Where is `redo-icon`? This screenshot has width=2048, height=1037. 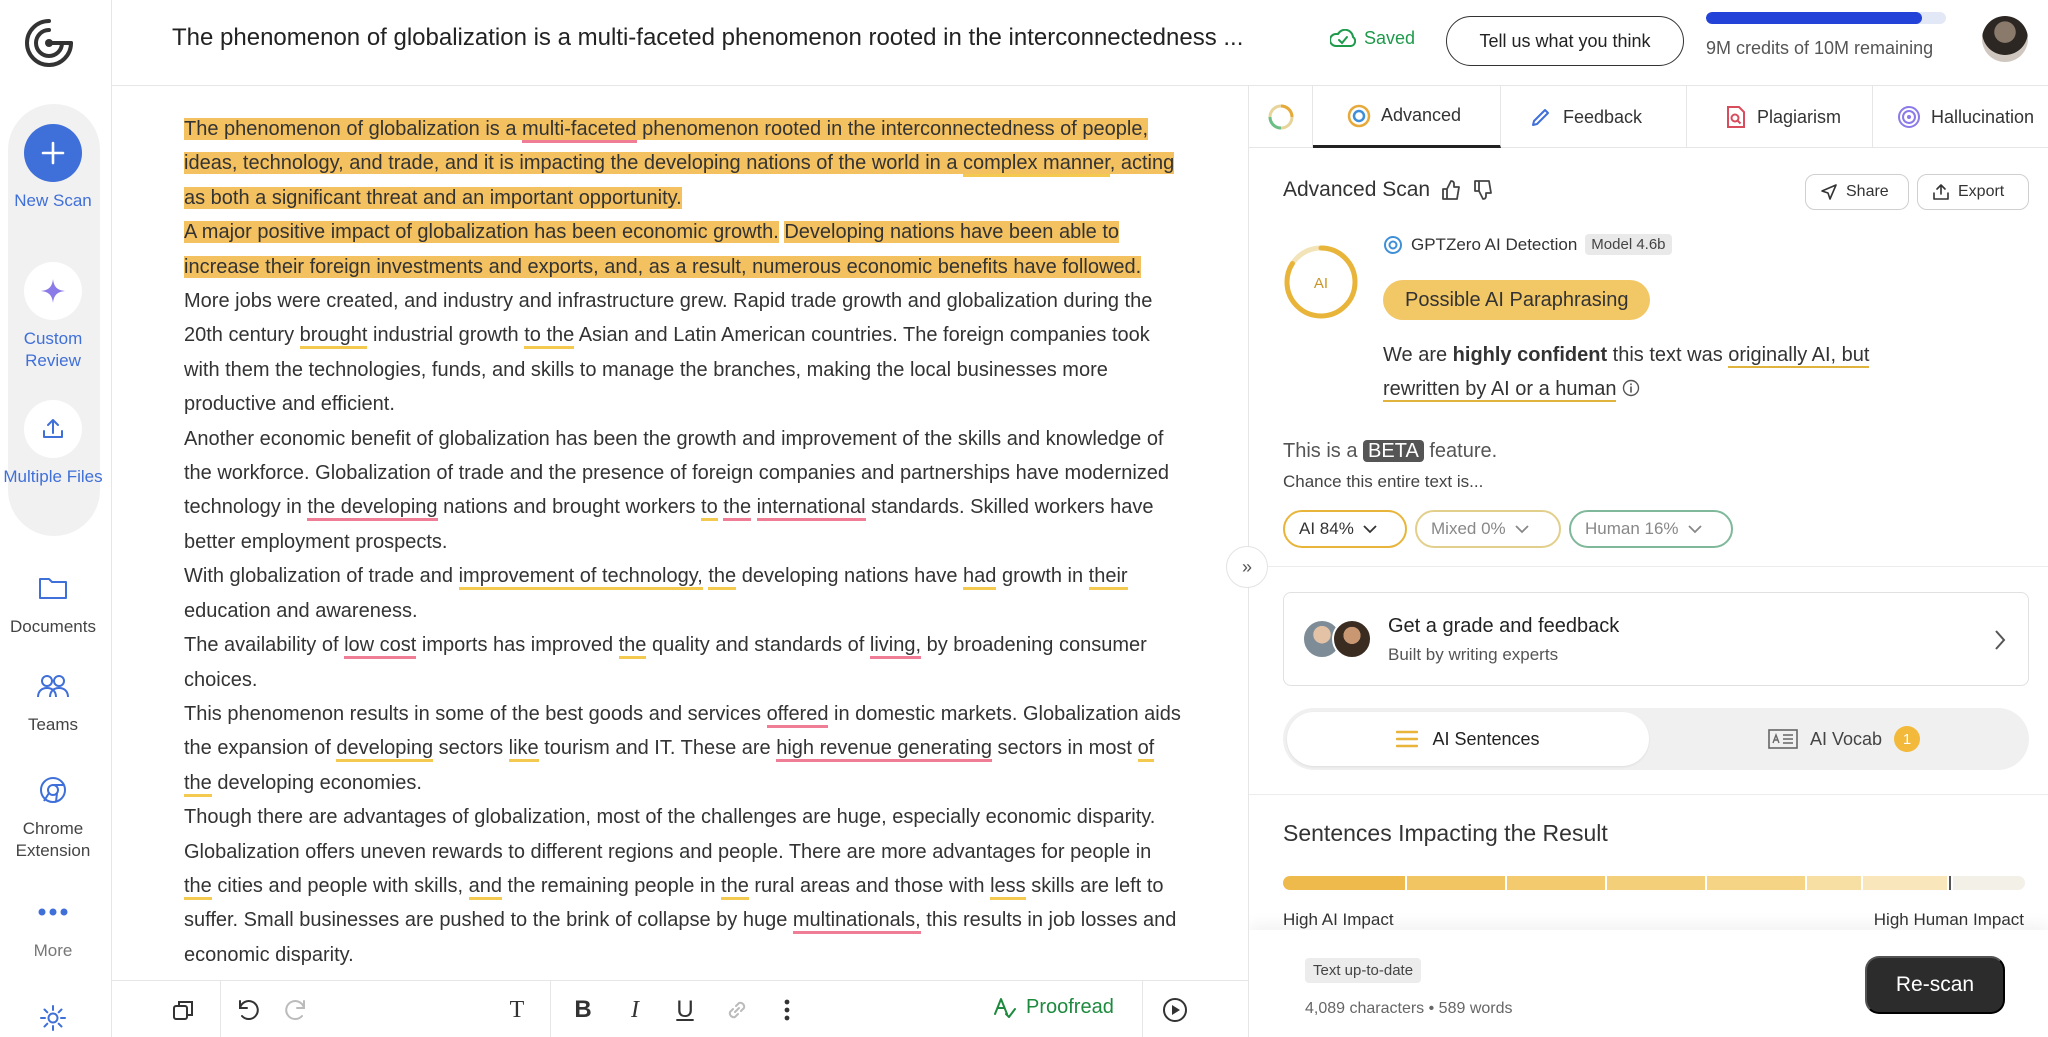
redo-icon is located at coordinates (297, 1010).